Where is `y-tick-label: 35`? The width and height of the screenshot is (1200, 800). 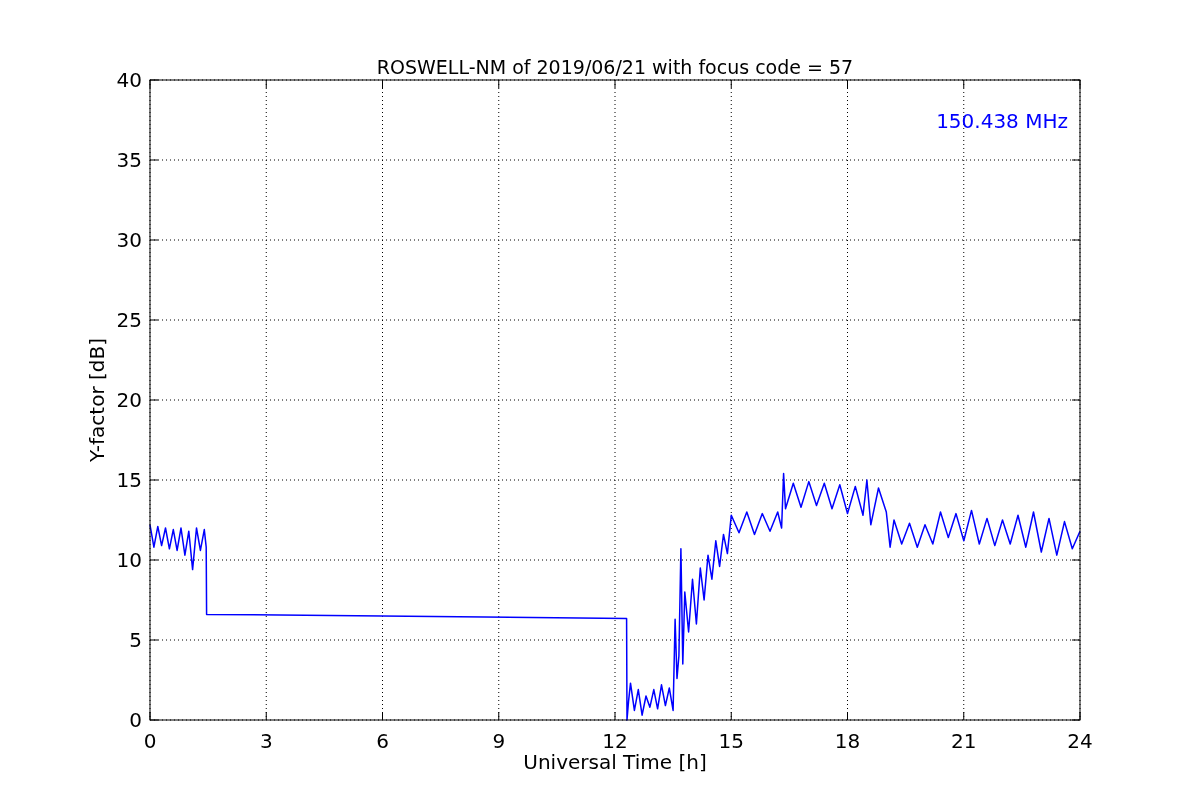
y-tick-label: 35 is located at coordinates (129, 160).